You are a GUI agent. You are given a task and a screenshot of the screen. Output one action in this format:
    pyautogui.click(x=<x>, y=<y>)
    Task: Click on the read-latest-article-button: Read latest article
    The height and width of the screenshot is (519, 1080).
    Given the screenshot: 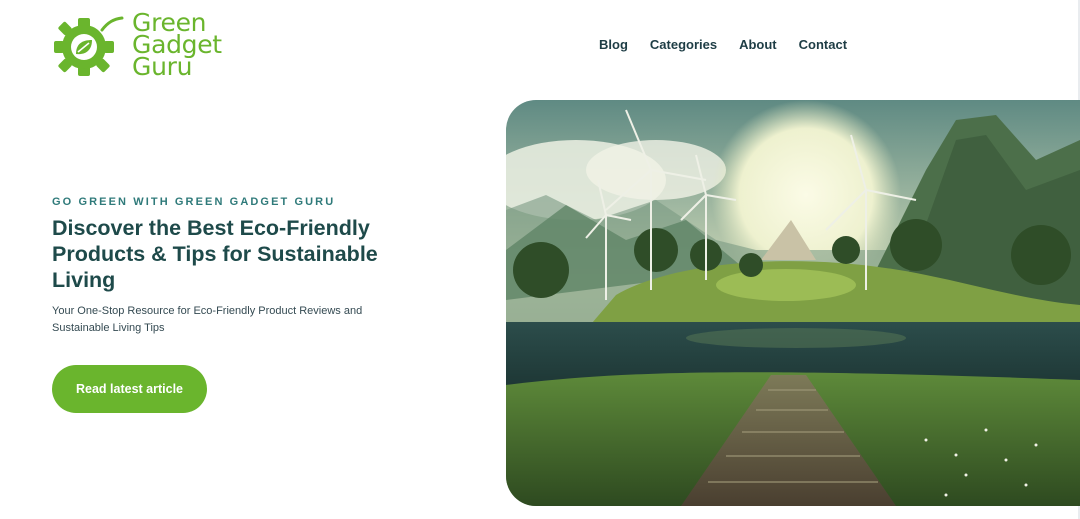 What is the action you would take?
    pyautogui.click(x=129, y=389)
    